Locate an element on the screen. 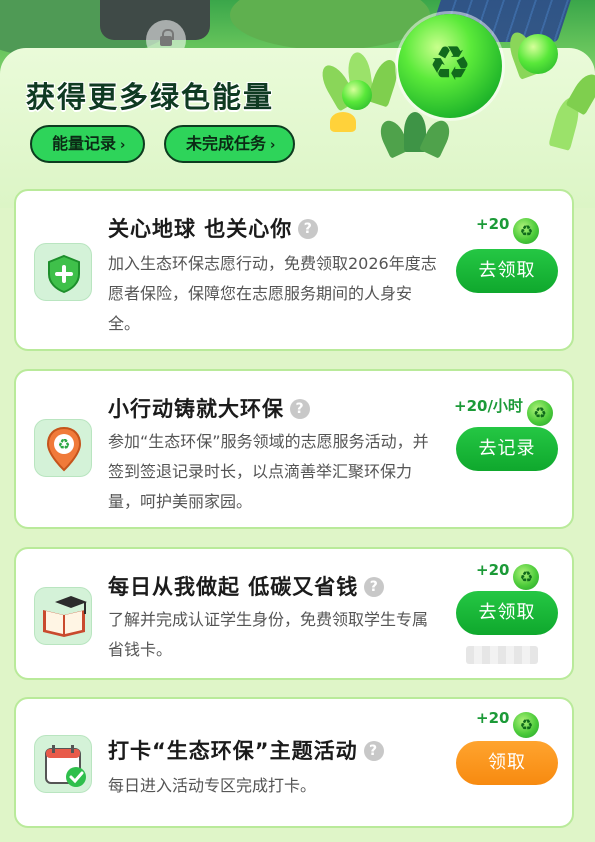 This screenshot has height=842, width=595. record-button: 去记录 is located at coordinates (507, 449).